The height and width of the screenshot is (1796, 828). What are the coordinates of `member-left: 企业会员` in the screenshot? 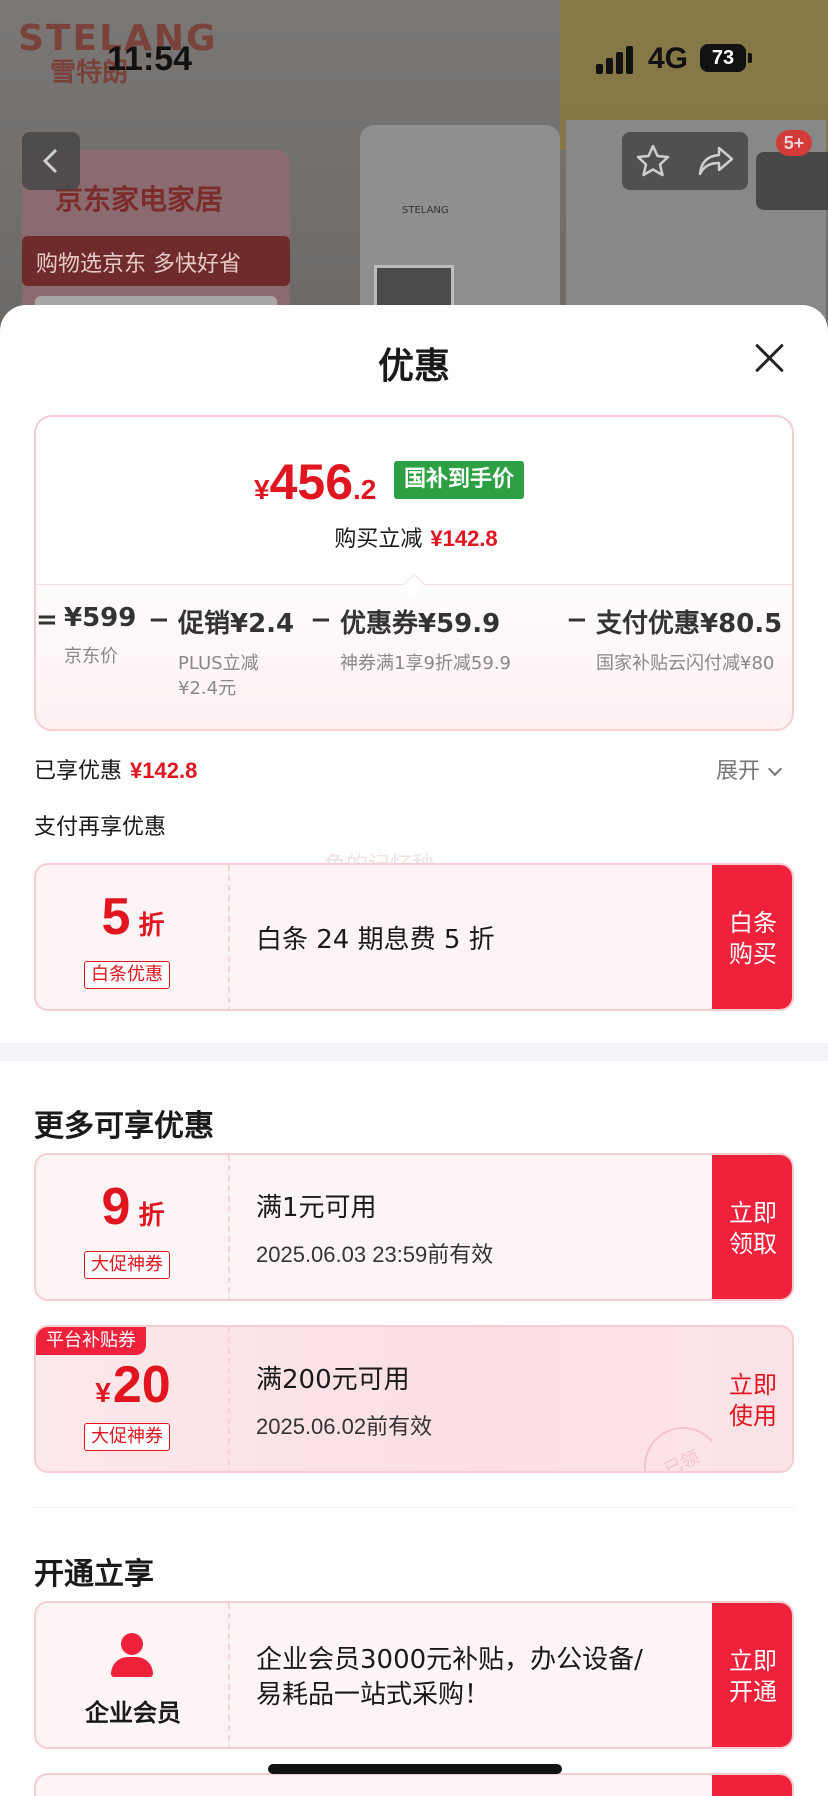 It's located at (133, 1675).